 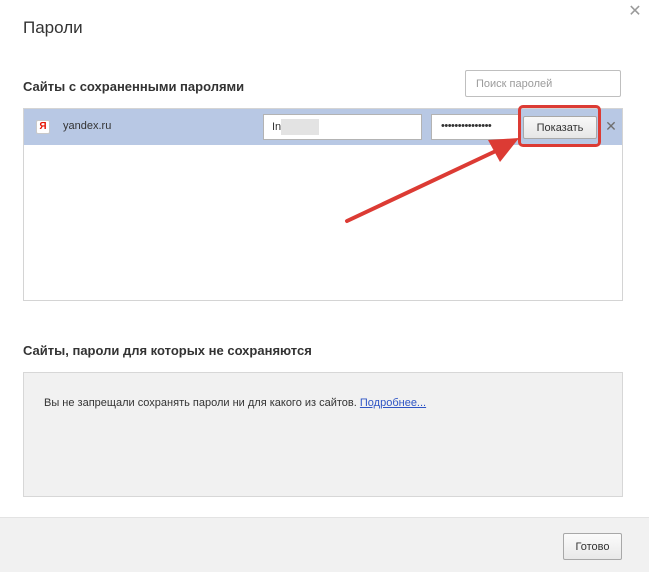 I want to click on remove-icon: ✕, so click(x=611, y=126).